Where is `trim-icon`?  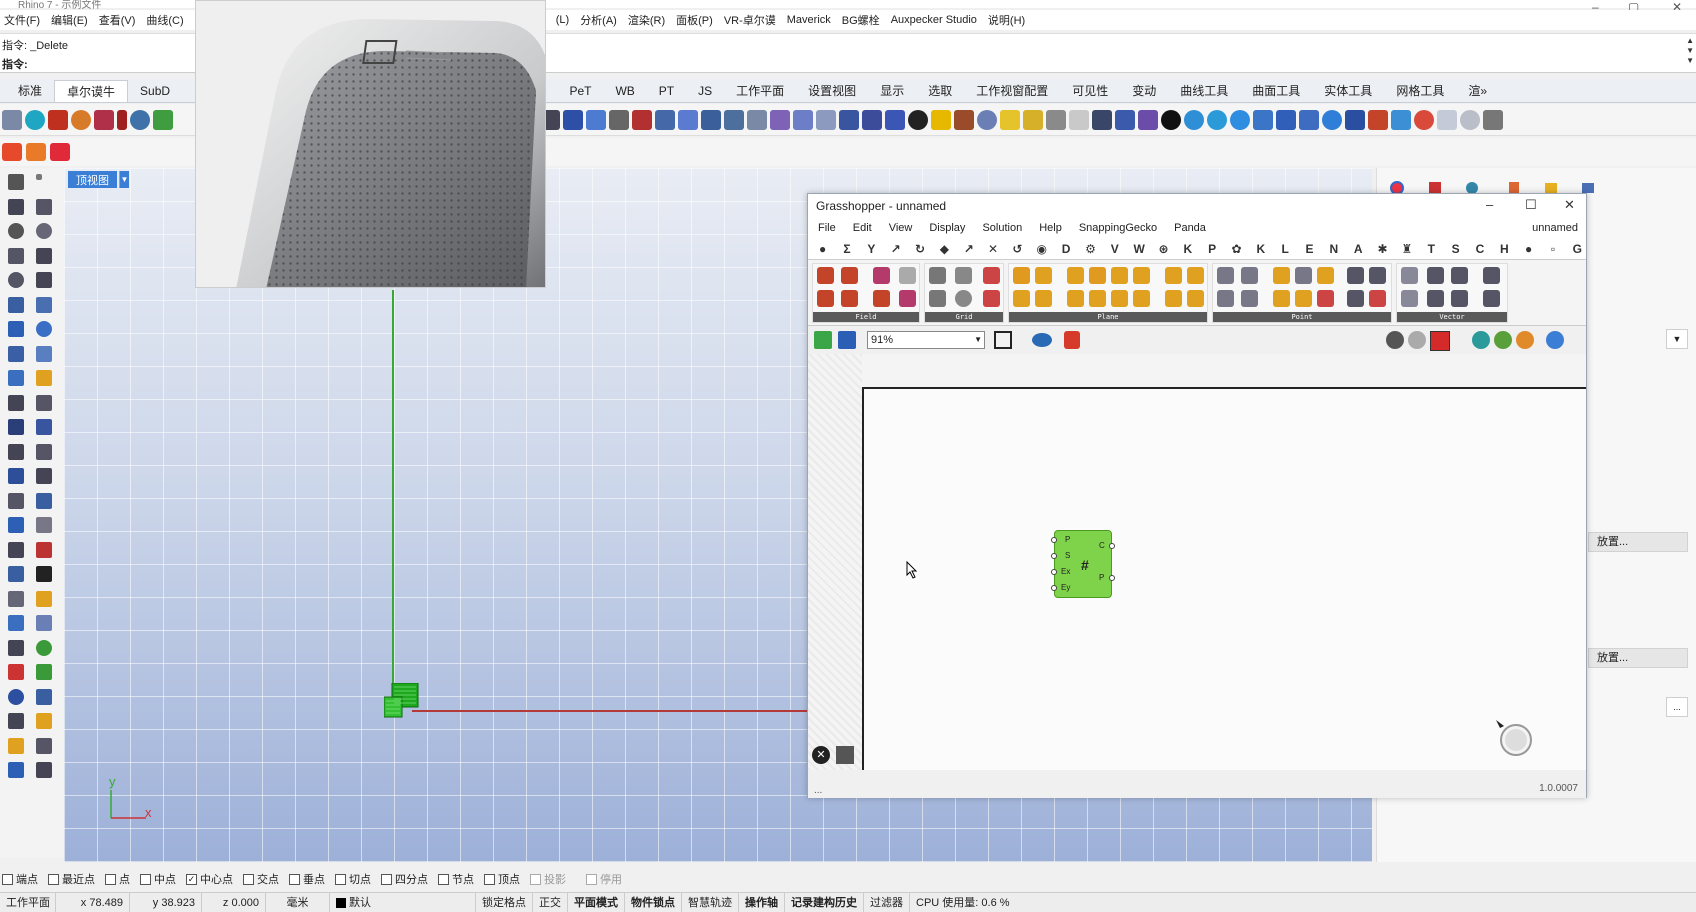 trim-icon is located at coordinates (44, 402).